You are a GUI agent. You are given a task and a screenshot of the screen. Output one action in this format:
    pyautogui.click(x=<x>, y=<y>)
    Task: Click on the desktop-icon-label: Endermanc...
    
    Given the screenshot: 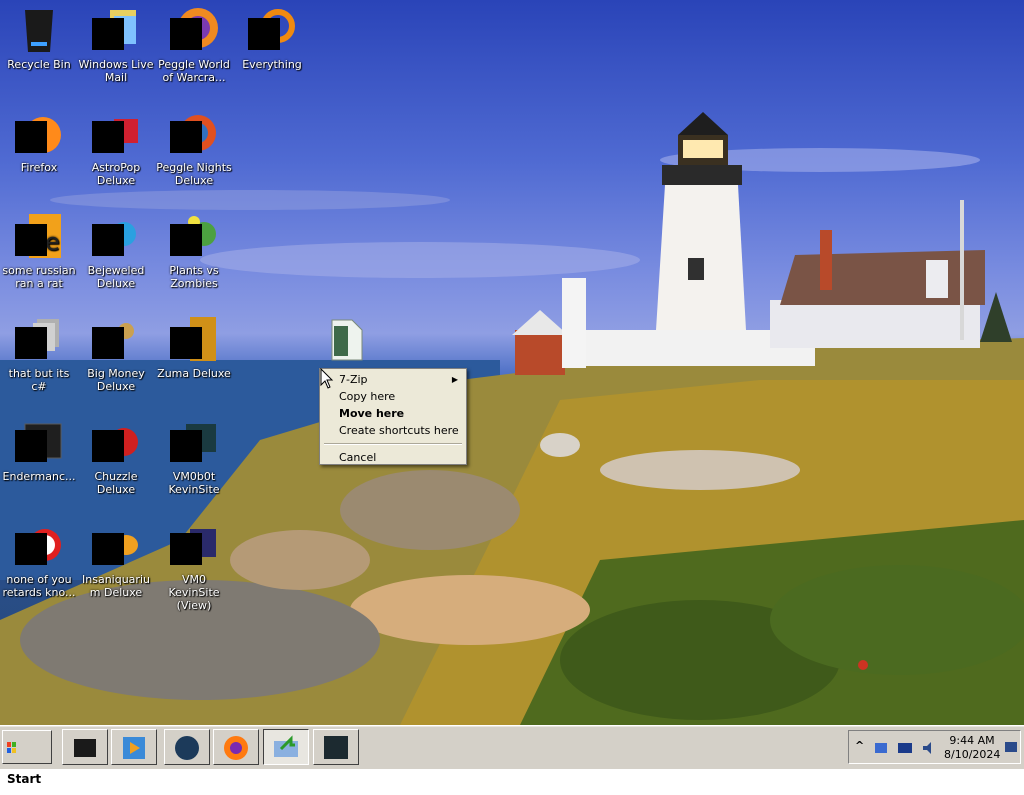 What is the action you would take?
    pyautogui.click(x=39, y=476)
    